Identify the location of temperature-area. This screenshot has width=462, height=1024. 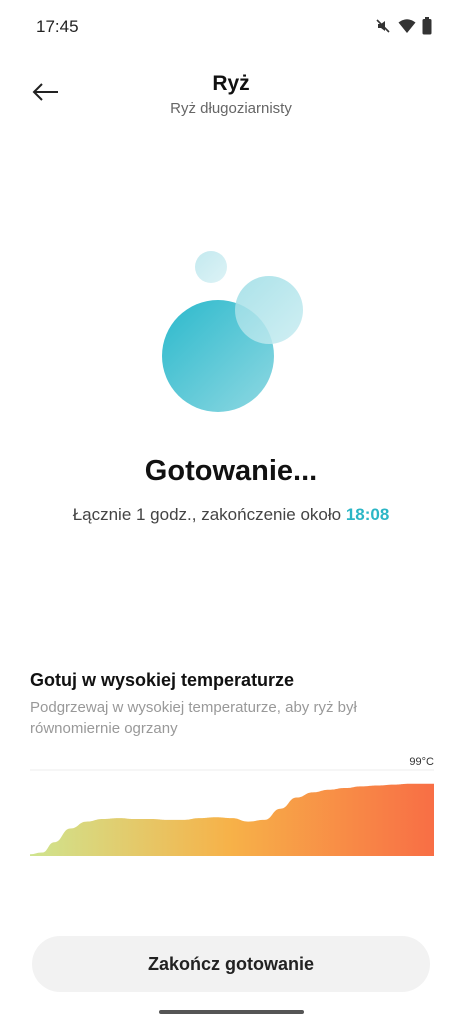
(232, 819).